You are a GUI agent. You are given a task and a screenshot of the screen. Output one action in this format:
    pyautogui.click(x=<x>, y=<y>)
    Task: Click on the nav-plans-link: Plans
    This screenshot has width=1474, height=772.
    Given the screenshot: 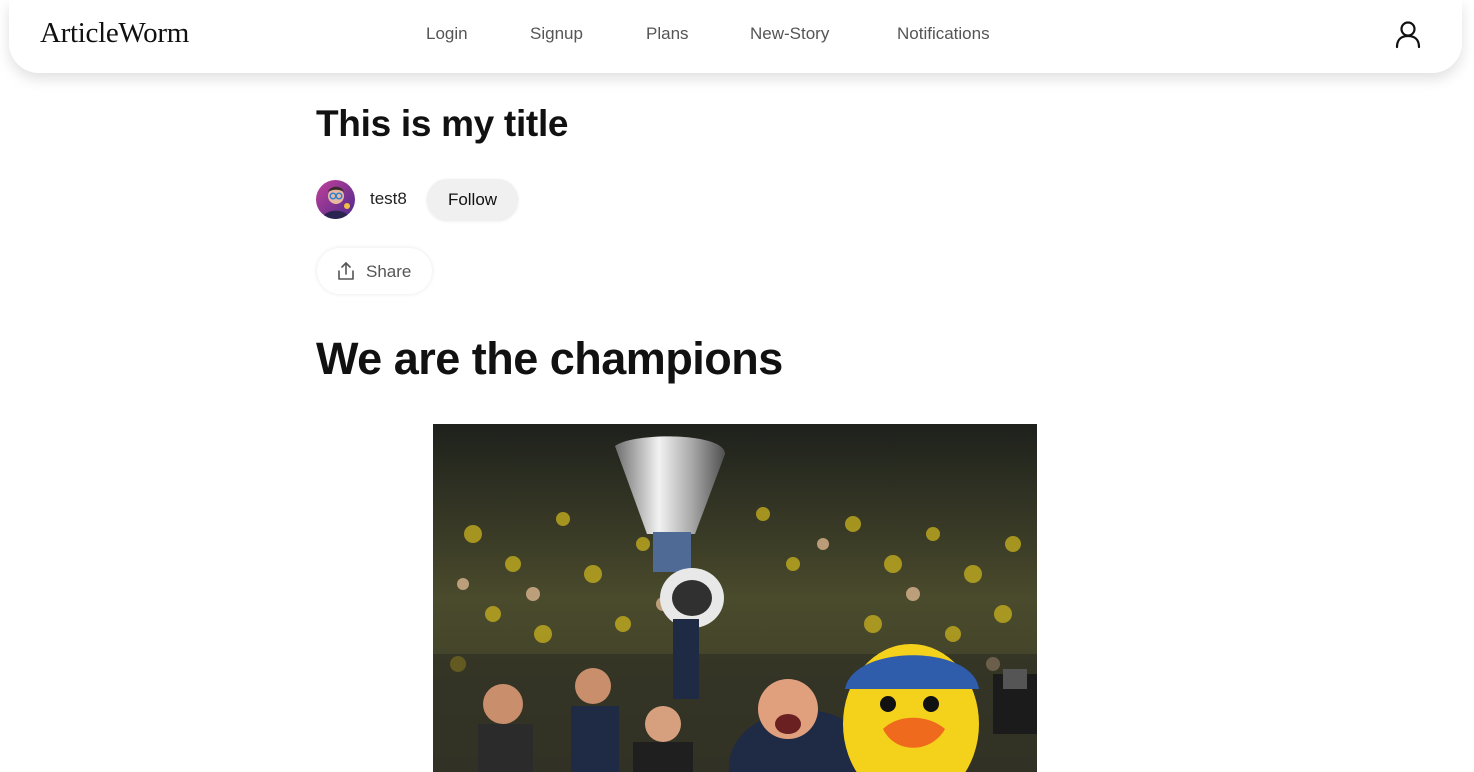 What is the action you would take?
    pyautogui.click(x=667, y=34)
    